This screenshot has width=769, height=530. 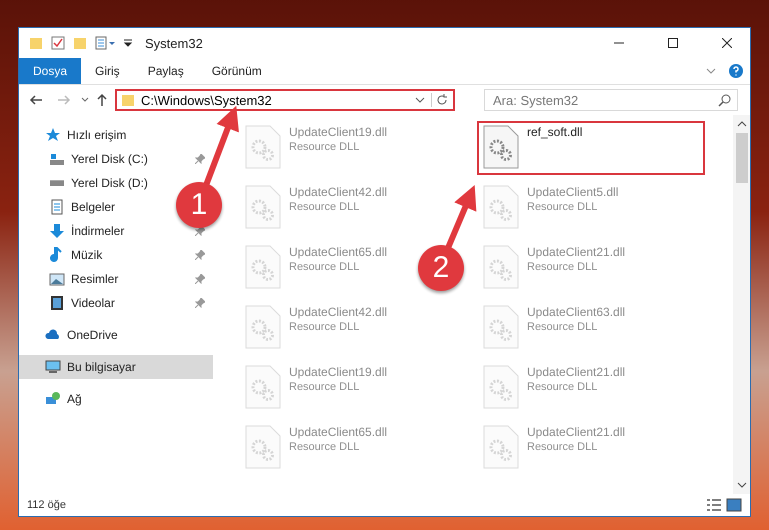 What do you see at coordinates (237, 71) in the screenshot?
I see `ribbon-tab: Görünüm` at bounding box center [237, 71].